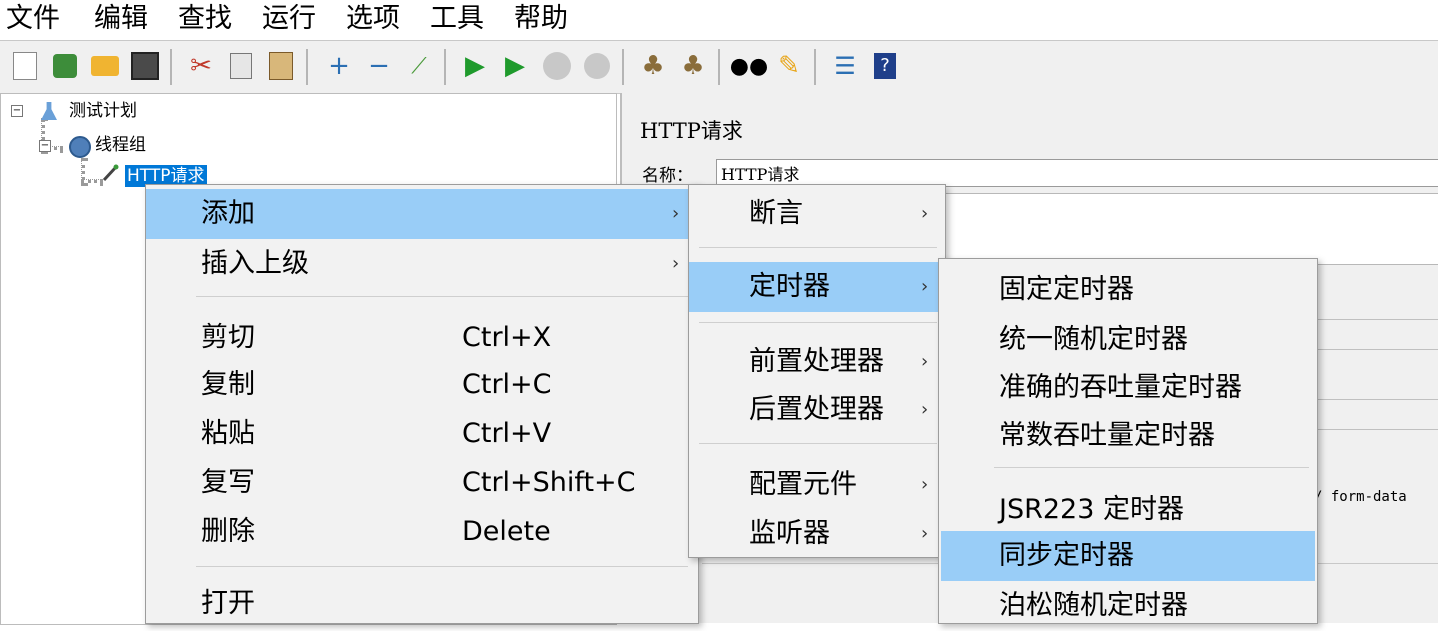 Image resolution: width=1438 pixels, height=631 pixels. Describe the element at coordinates (120, 145) in the screenshot. I see `tree-node-thread-group: 线程组` at that location.